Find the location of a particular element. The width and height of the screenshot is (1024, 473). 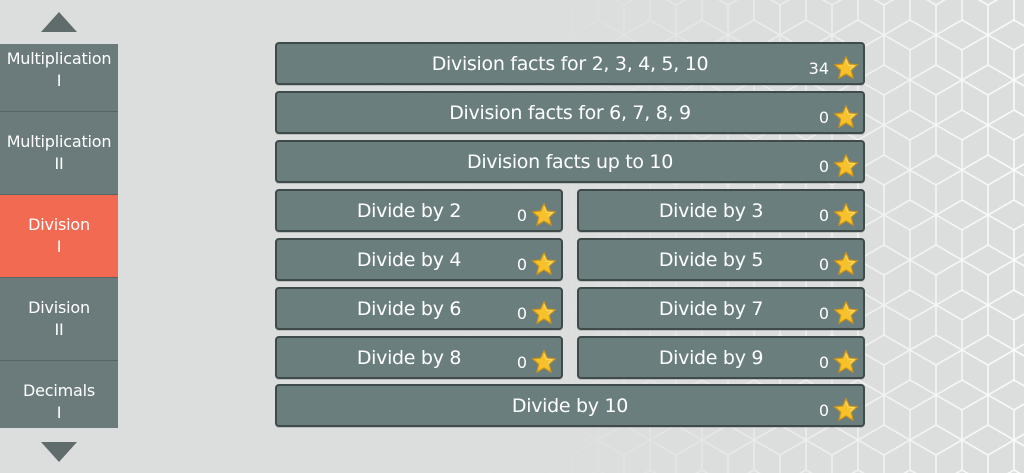

level-label: Division facts up to 10 is located at coordinates (569, 161).